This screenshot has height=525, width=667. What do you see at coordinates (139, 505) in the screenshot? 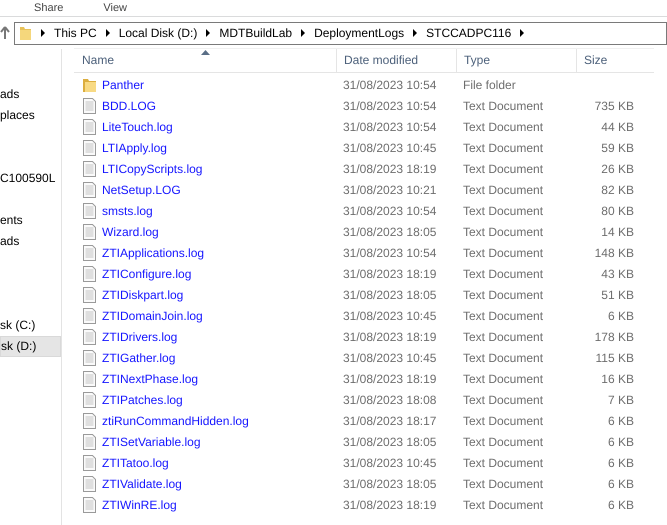
I see `file-name: ZTIWinRE.log` at bounding box center [139, 505].